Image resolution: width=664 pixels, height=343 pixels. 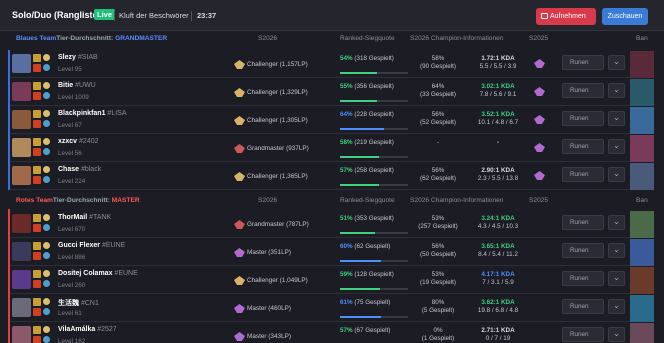 I want to click on summoner-name: xzxcv #2402, so click(x=78, y=141).